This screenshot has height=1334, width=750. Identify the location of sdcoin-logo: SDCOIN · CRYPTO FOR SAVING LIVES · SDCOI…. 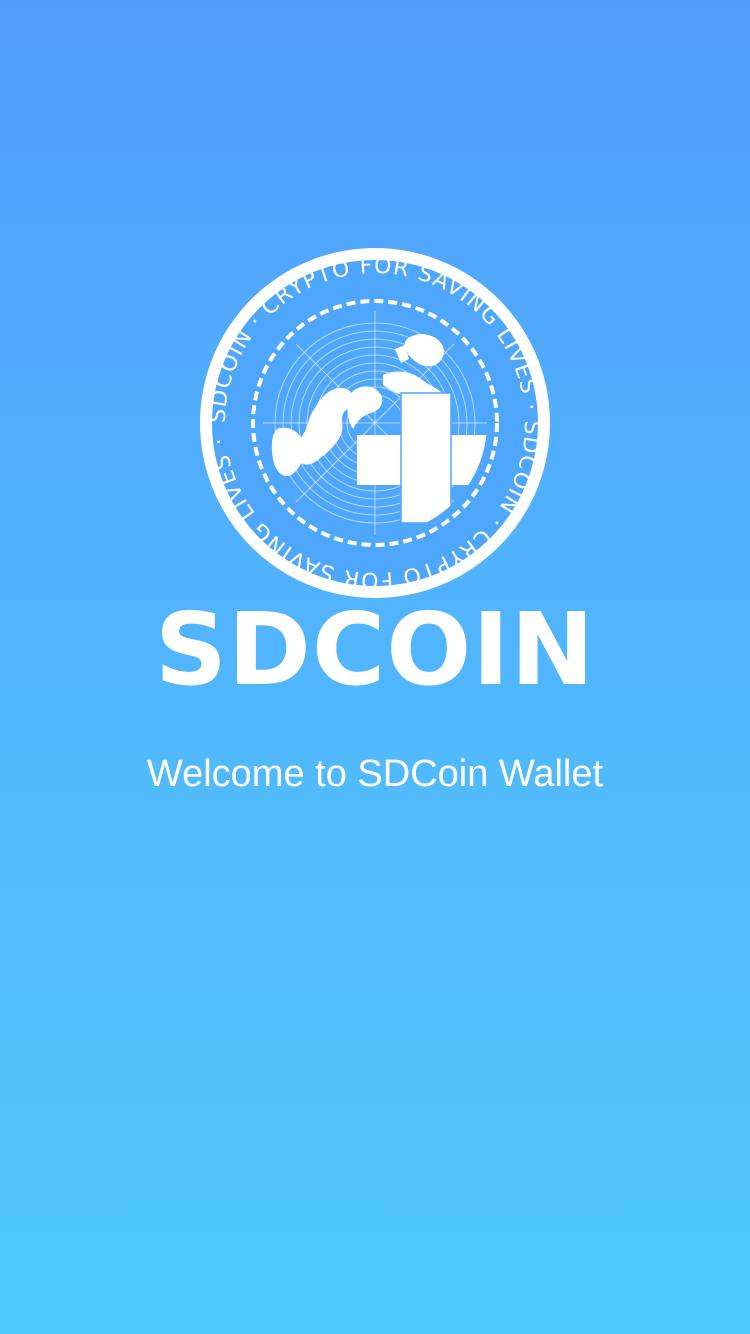
(375, 423).